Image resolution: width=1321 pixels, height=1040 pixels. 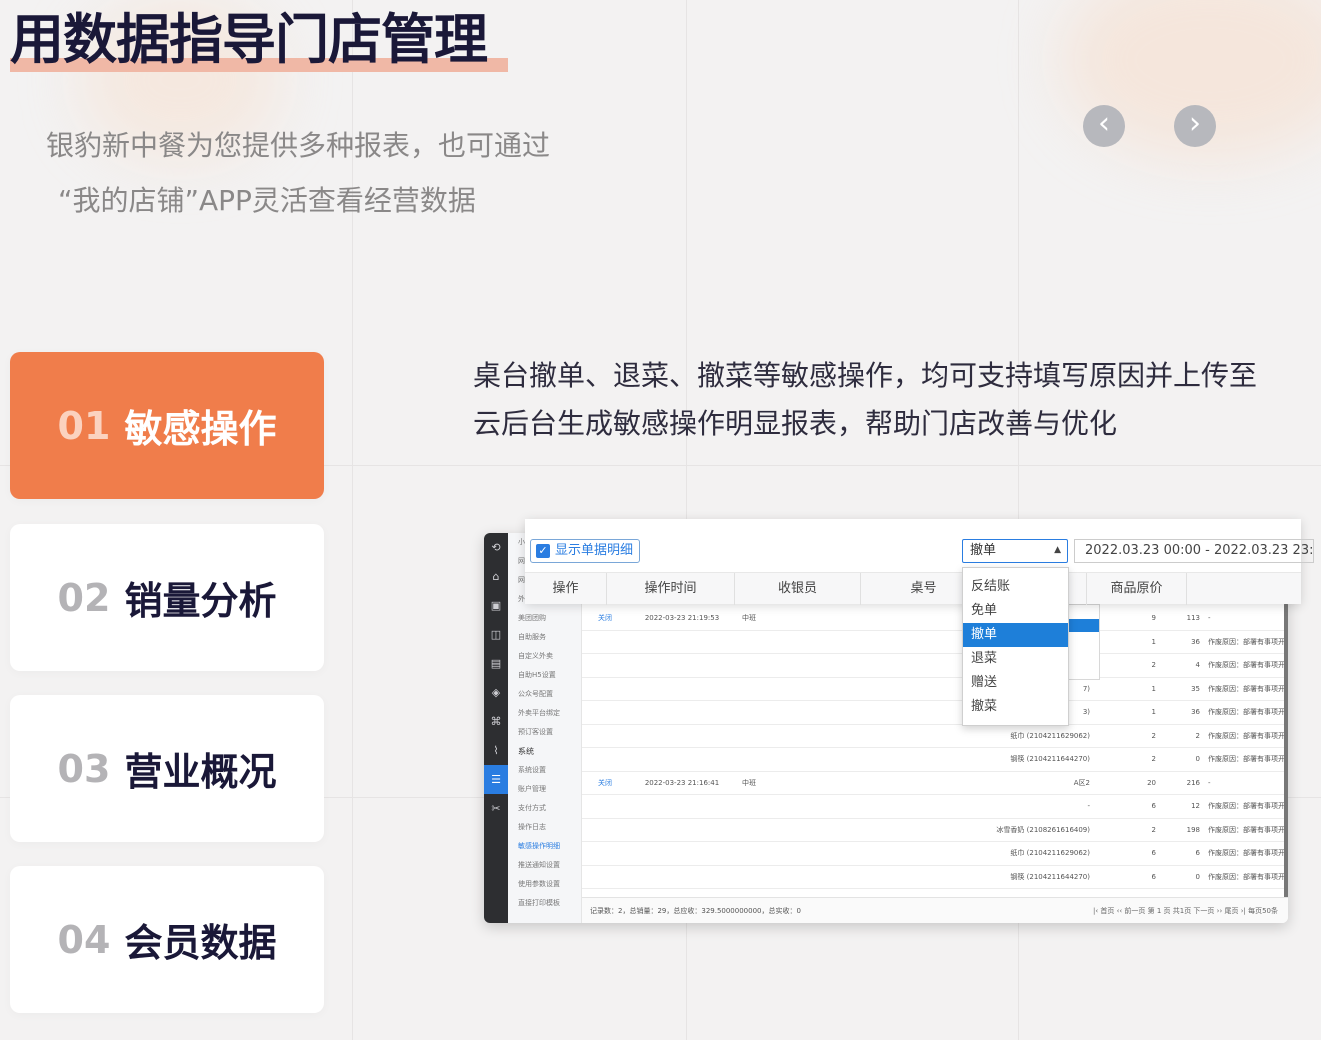 I want to click on tools-icon: ✂, so click(x=496, y=808).